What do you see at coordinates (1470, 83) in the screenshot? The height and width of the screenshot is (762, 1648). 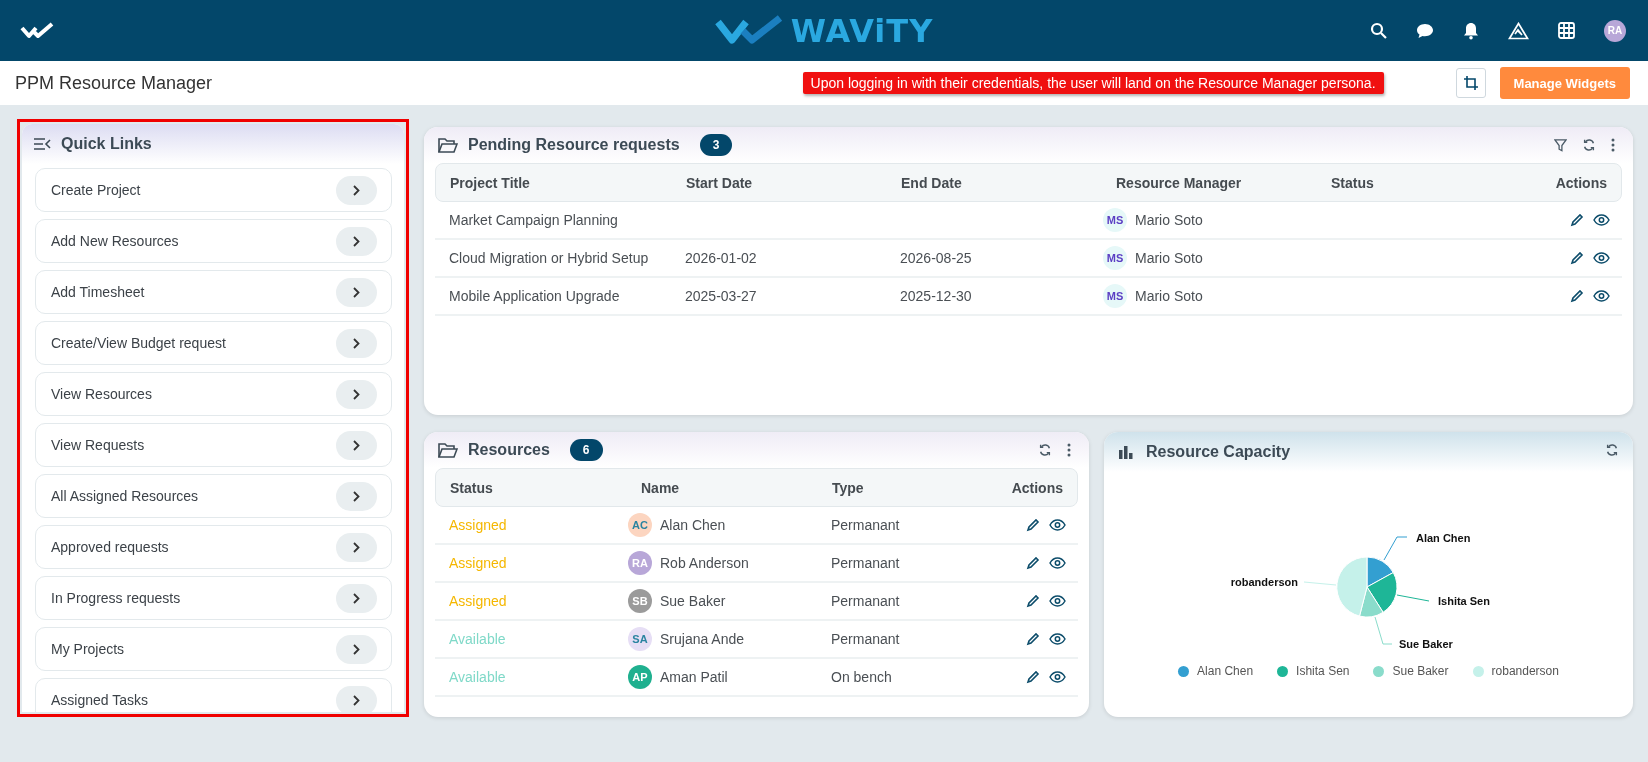 I see `crop-button` at bounding box center [1470, 83].